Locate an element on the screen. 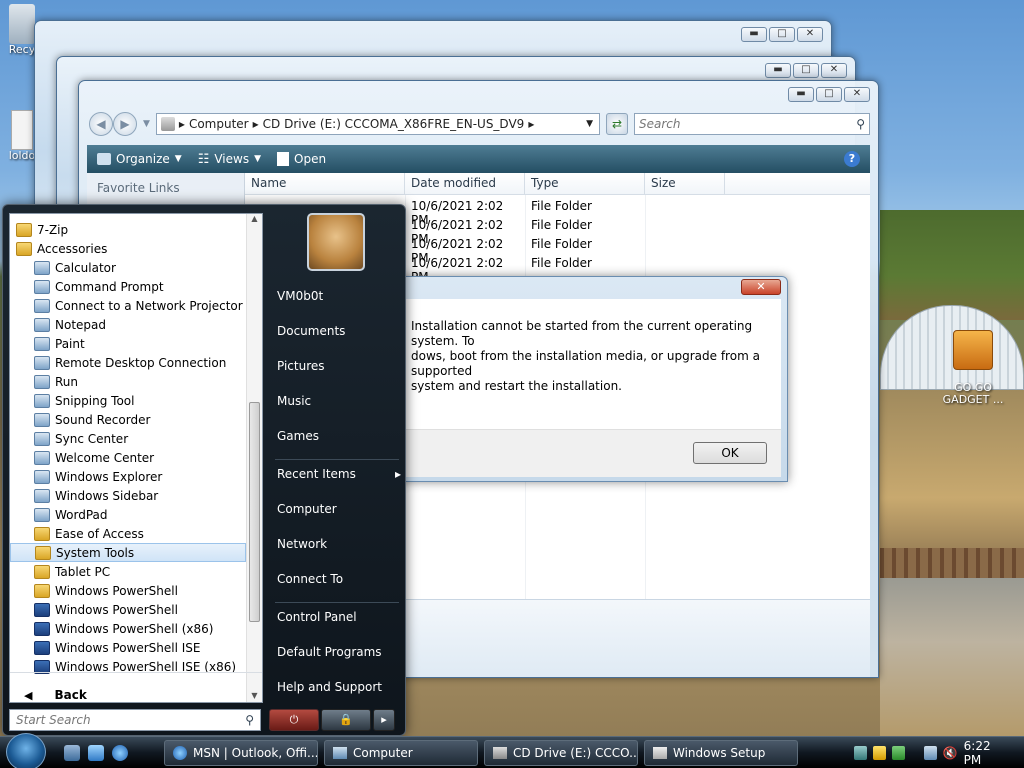 This screenshot has height=768, width=1024. program-item: Sync Center is located at coordinates (128, 438).